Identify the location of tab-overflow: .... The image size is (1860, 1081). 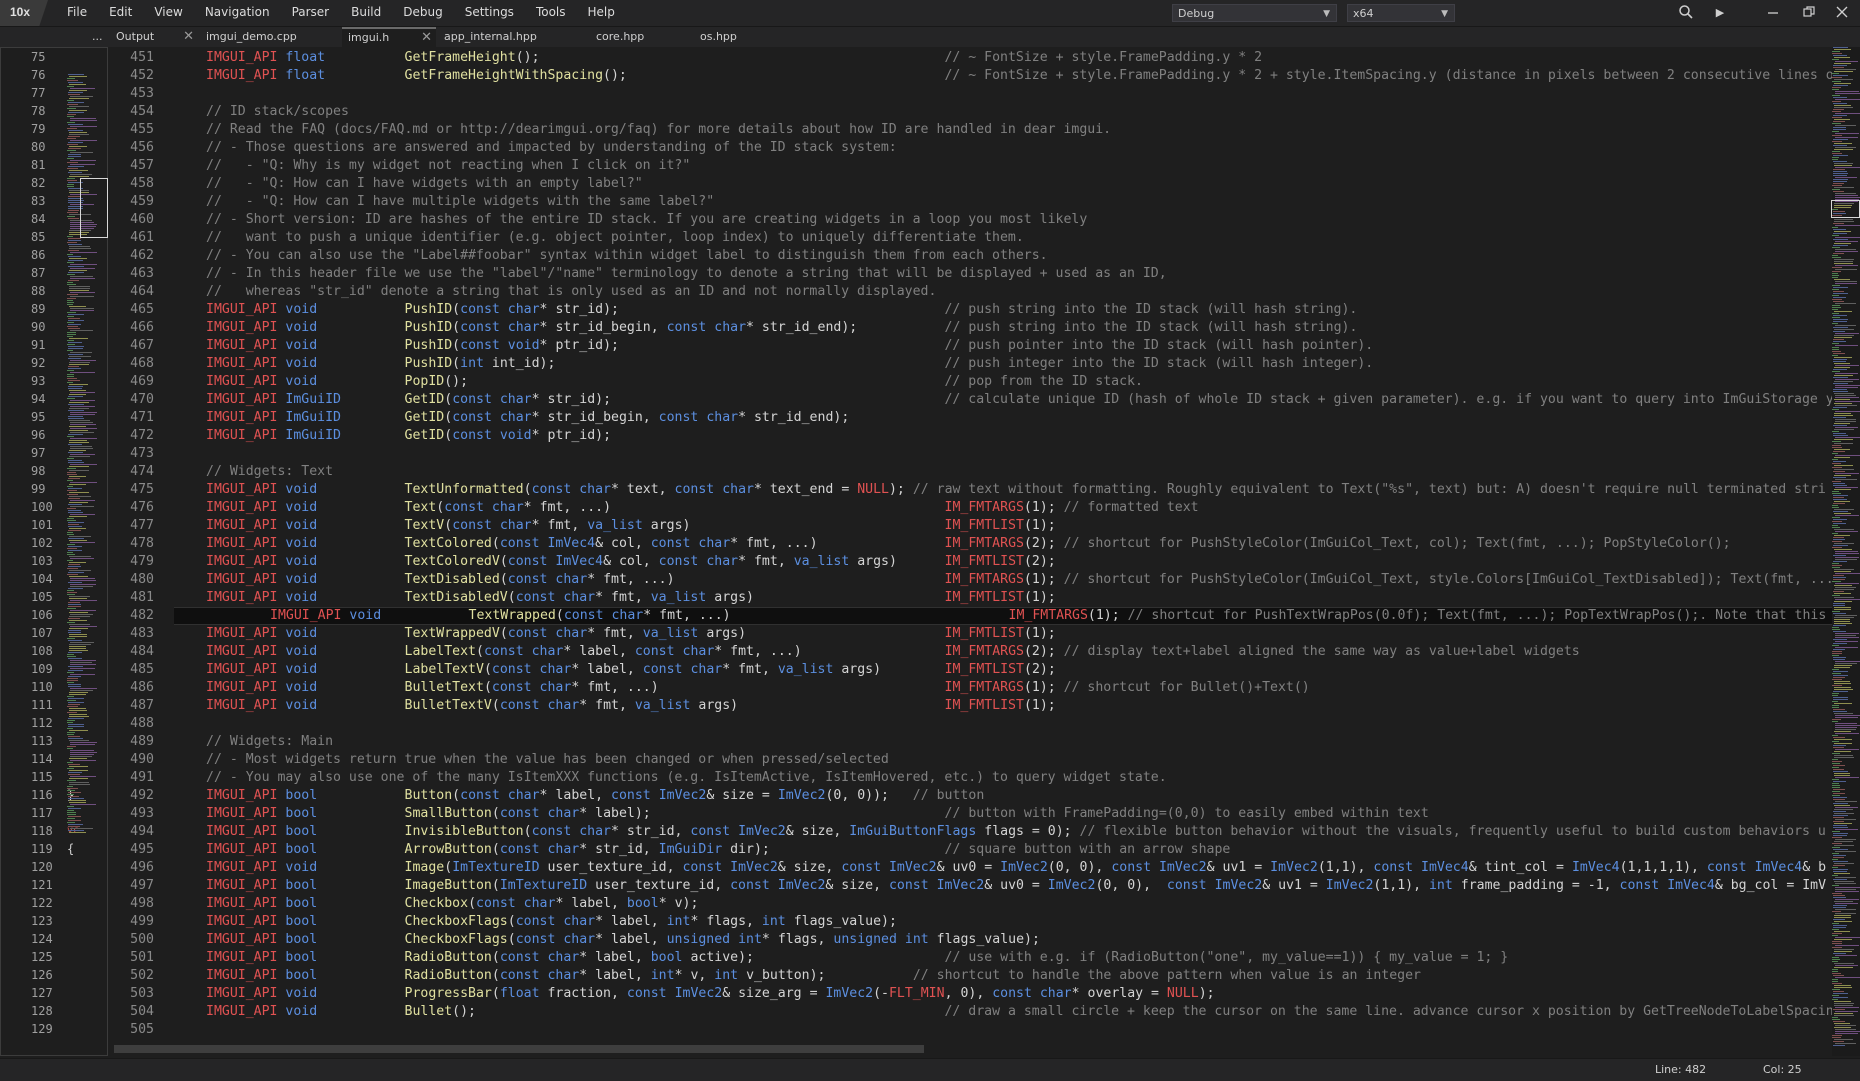
(98, 37).